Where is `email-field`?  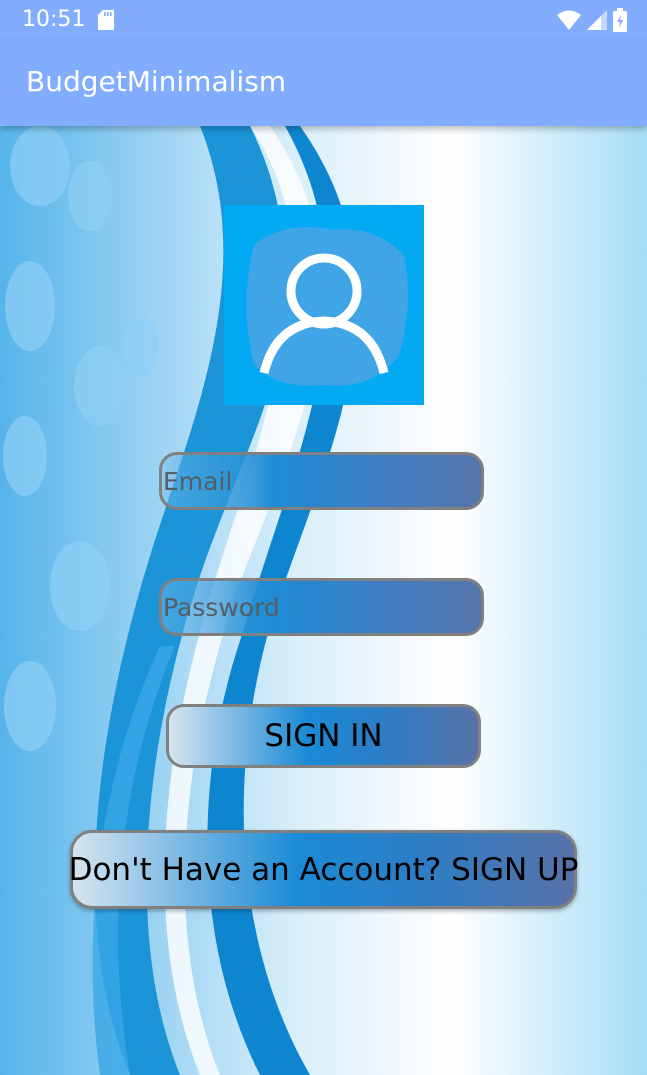
email-field is located at coordinates (321, 481).